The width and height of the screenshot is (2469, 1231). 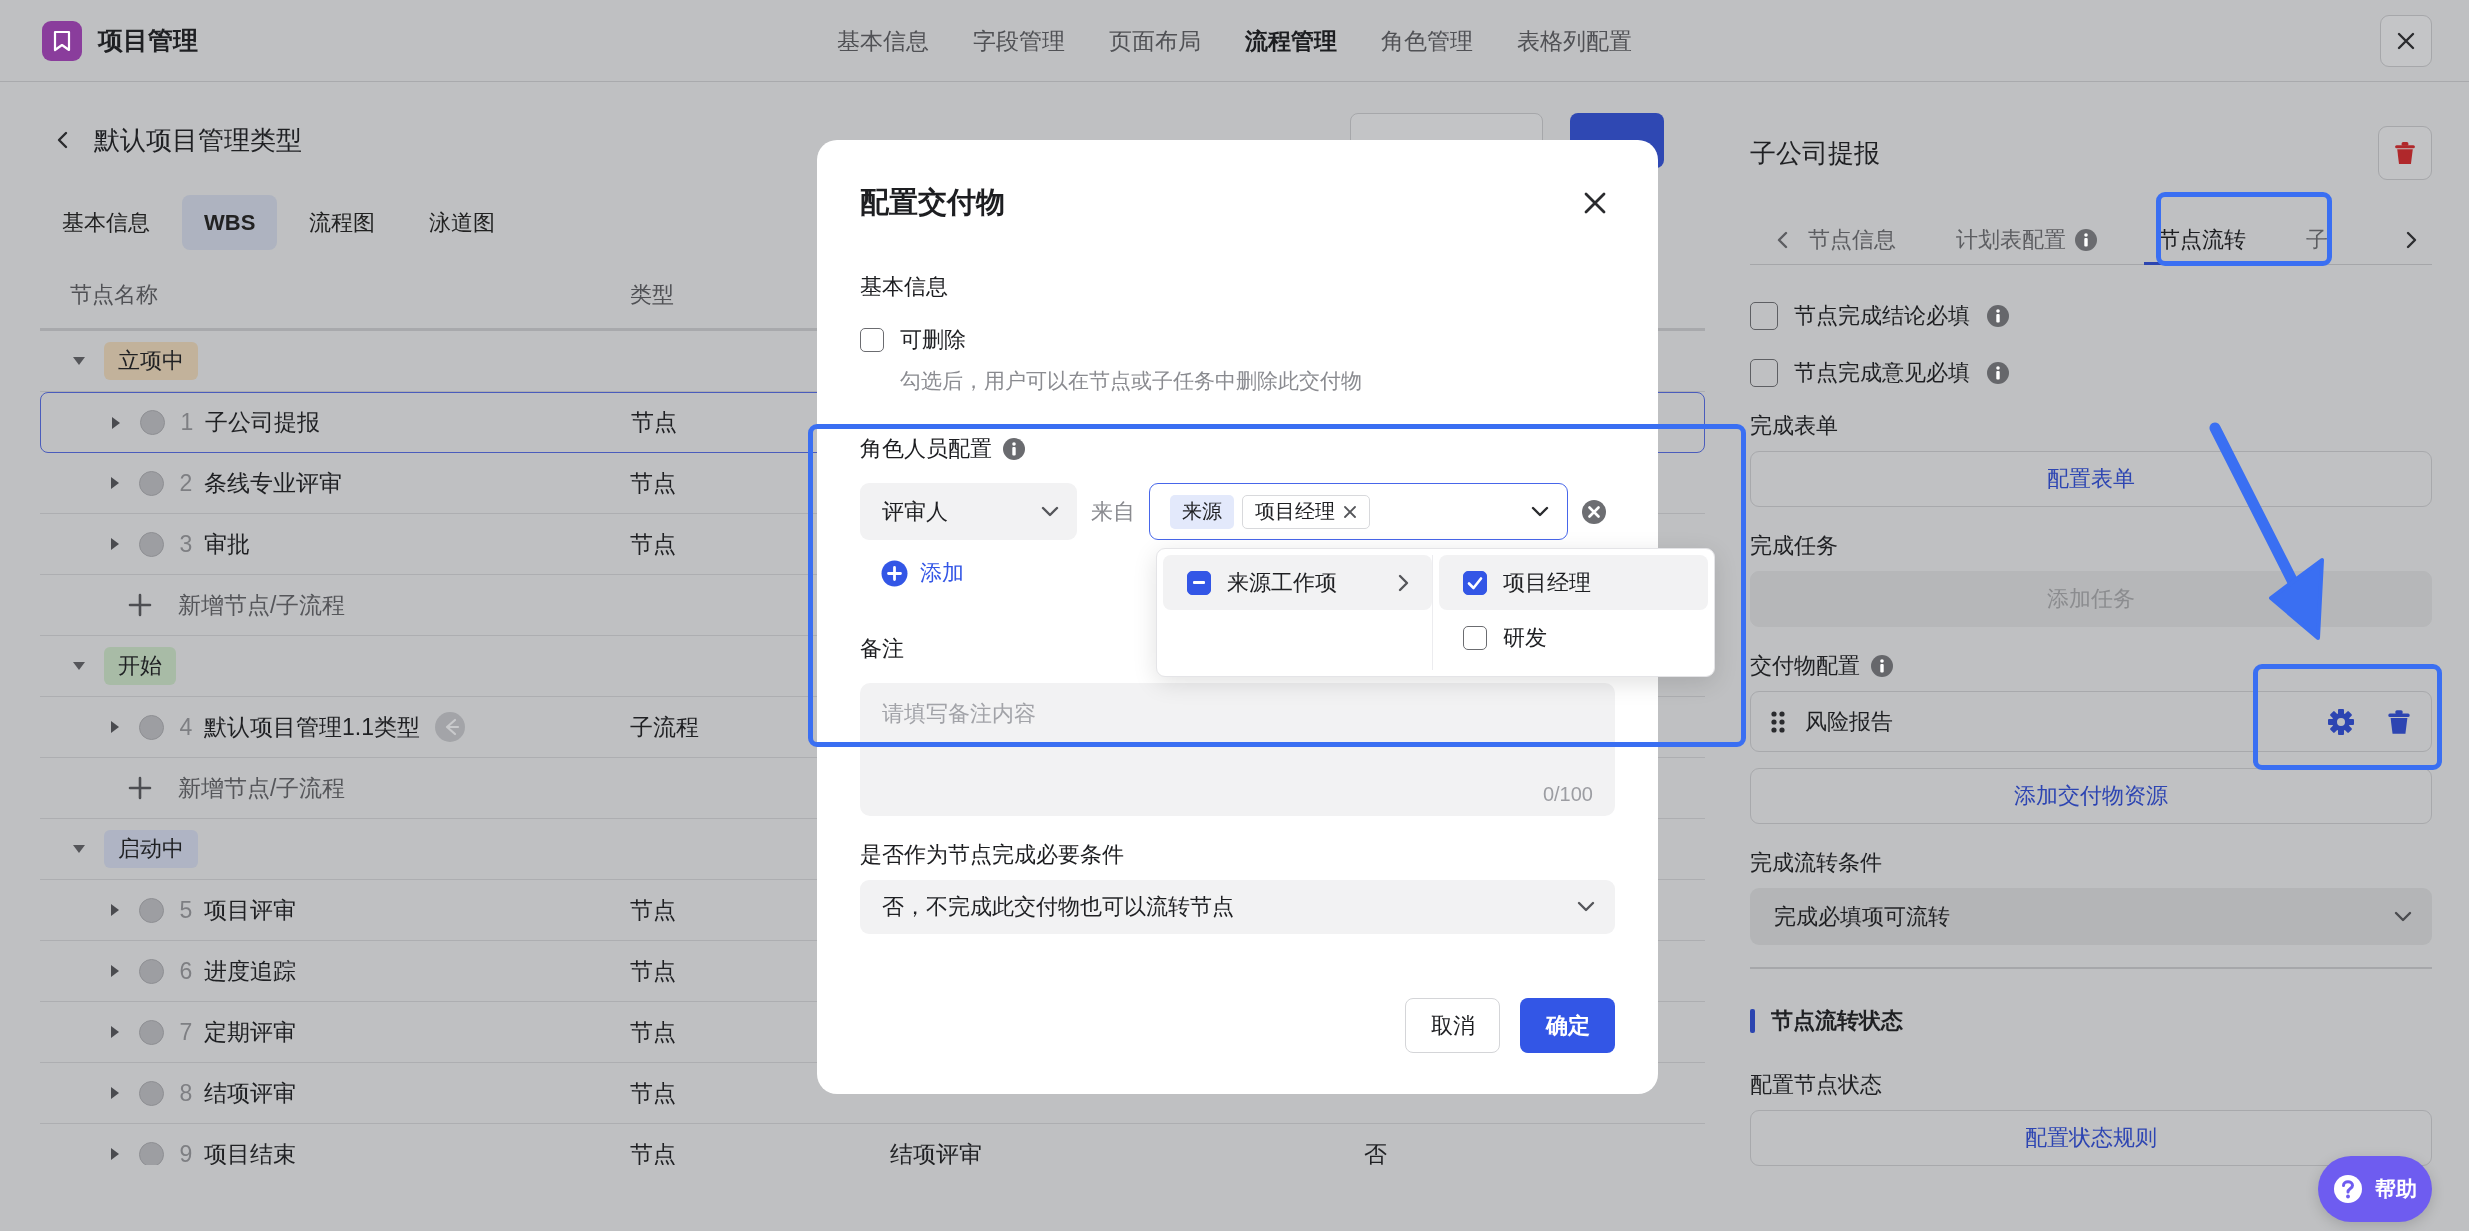 What do you see at coordinates (1113, 511) in the screenshot?
I see `from-label: 来自` at bounding box center [1113, 511].